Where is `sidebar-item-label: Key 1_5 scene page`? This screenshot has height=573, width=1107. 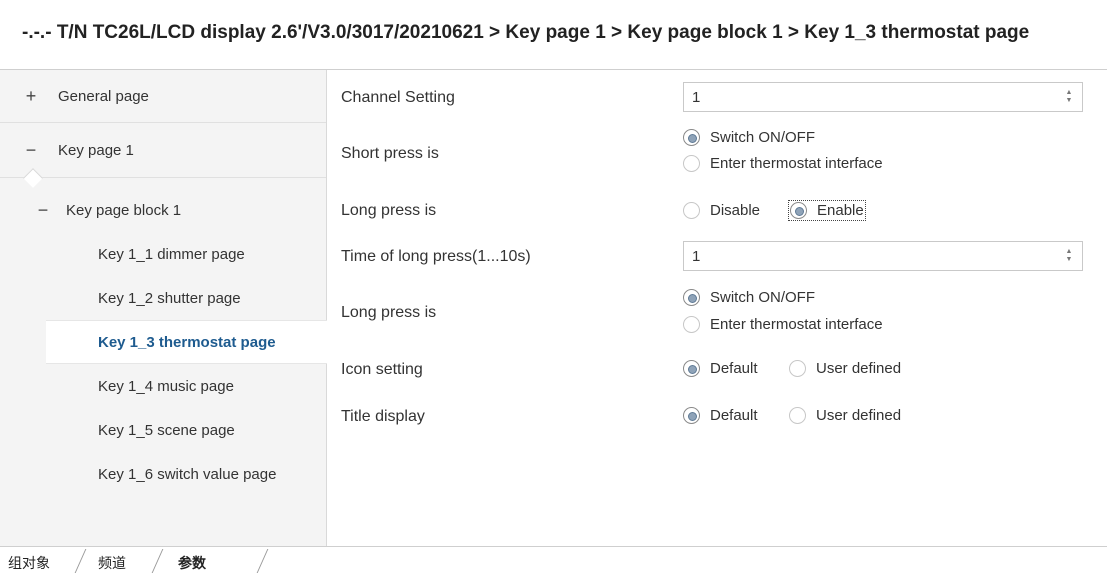 sidebar-item-label: Key 1_5 scene page is located at coordinates (166, 430).